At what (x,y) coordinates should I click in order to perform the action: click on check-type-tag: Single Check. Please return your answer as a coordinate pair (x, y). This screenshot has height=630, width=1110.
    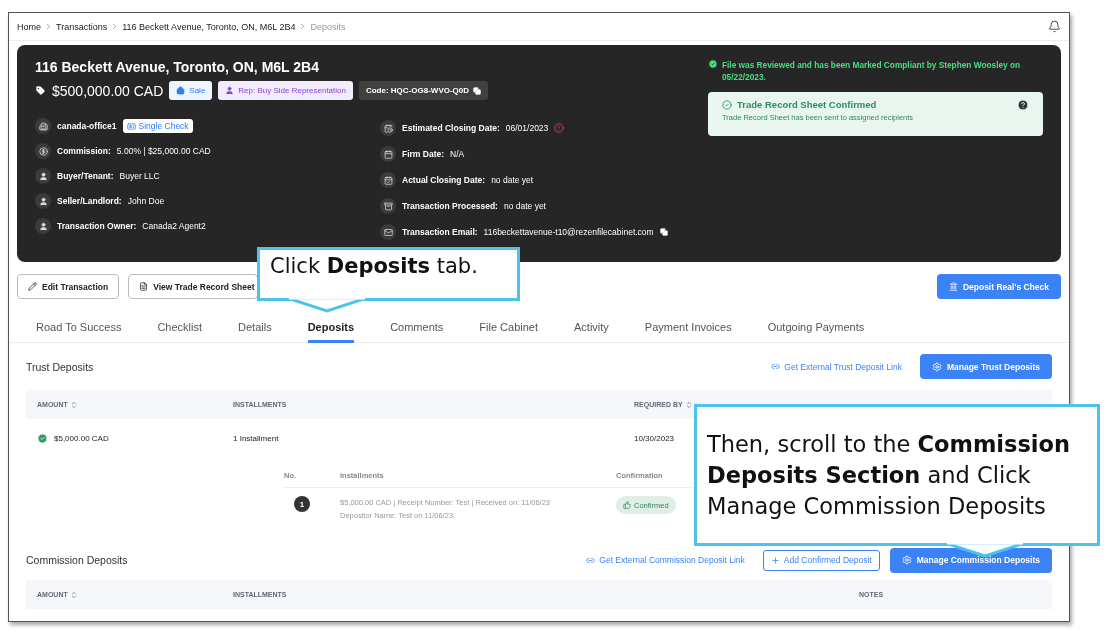
    Looking at the image, I should click on (157, 126).